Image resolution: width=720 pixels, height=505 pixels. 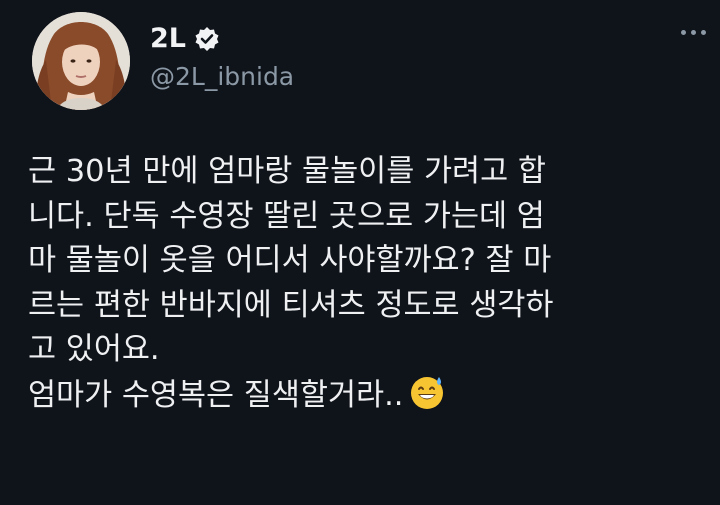 I want to click on more-options-icon, so click(x=693, y=32).